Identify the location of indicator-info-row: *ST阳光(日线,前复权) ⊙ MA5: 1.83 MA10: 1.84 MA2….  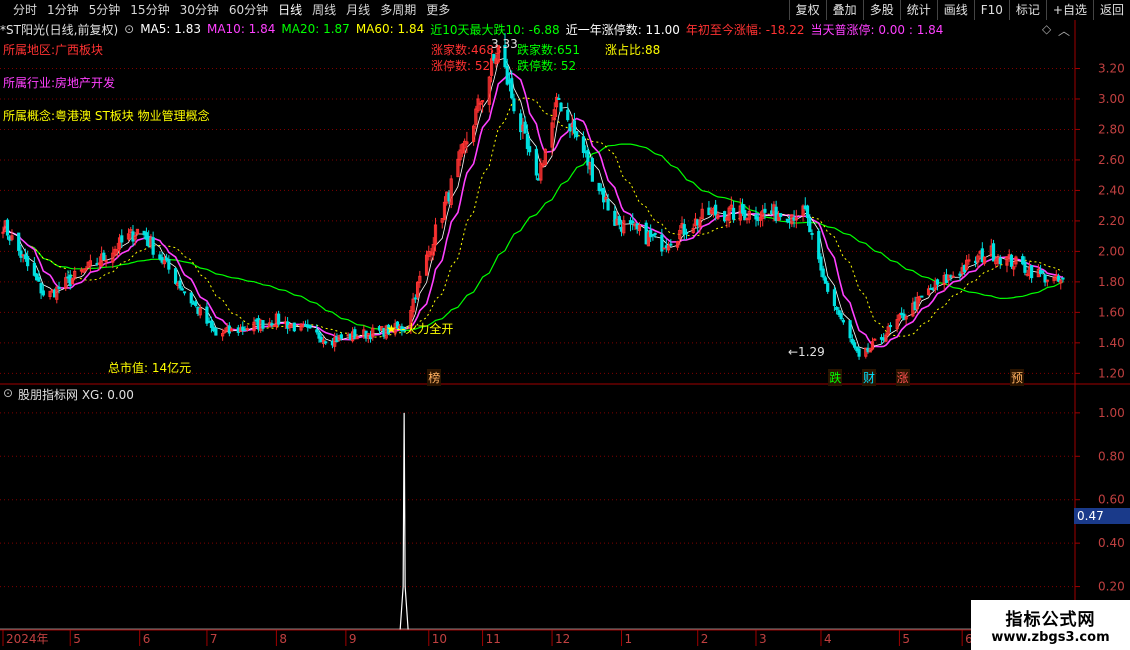
(537, 29).